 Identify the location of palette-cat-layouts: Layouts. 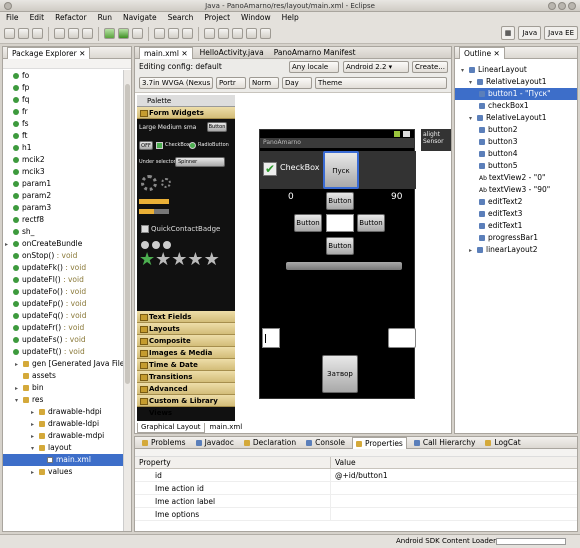
(186, 329).